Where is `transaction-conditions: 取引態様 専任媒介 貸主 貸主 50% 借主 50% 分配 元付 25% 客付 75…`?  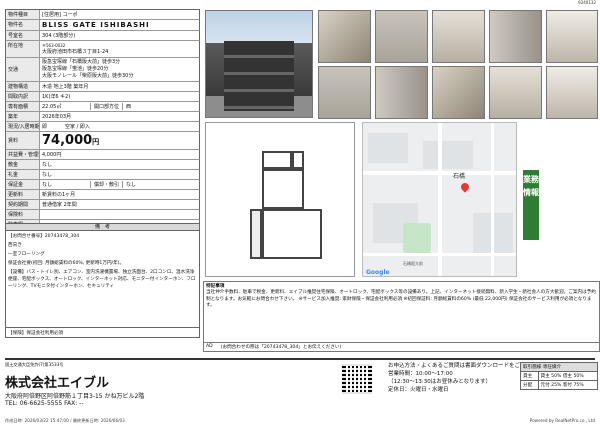 transaction-conditions: 取引態様 専任媒介 貸主 貸主 50% 借主 50% 分配 元付 25% 客付 75… is located at coordinates (559, 376).